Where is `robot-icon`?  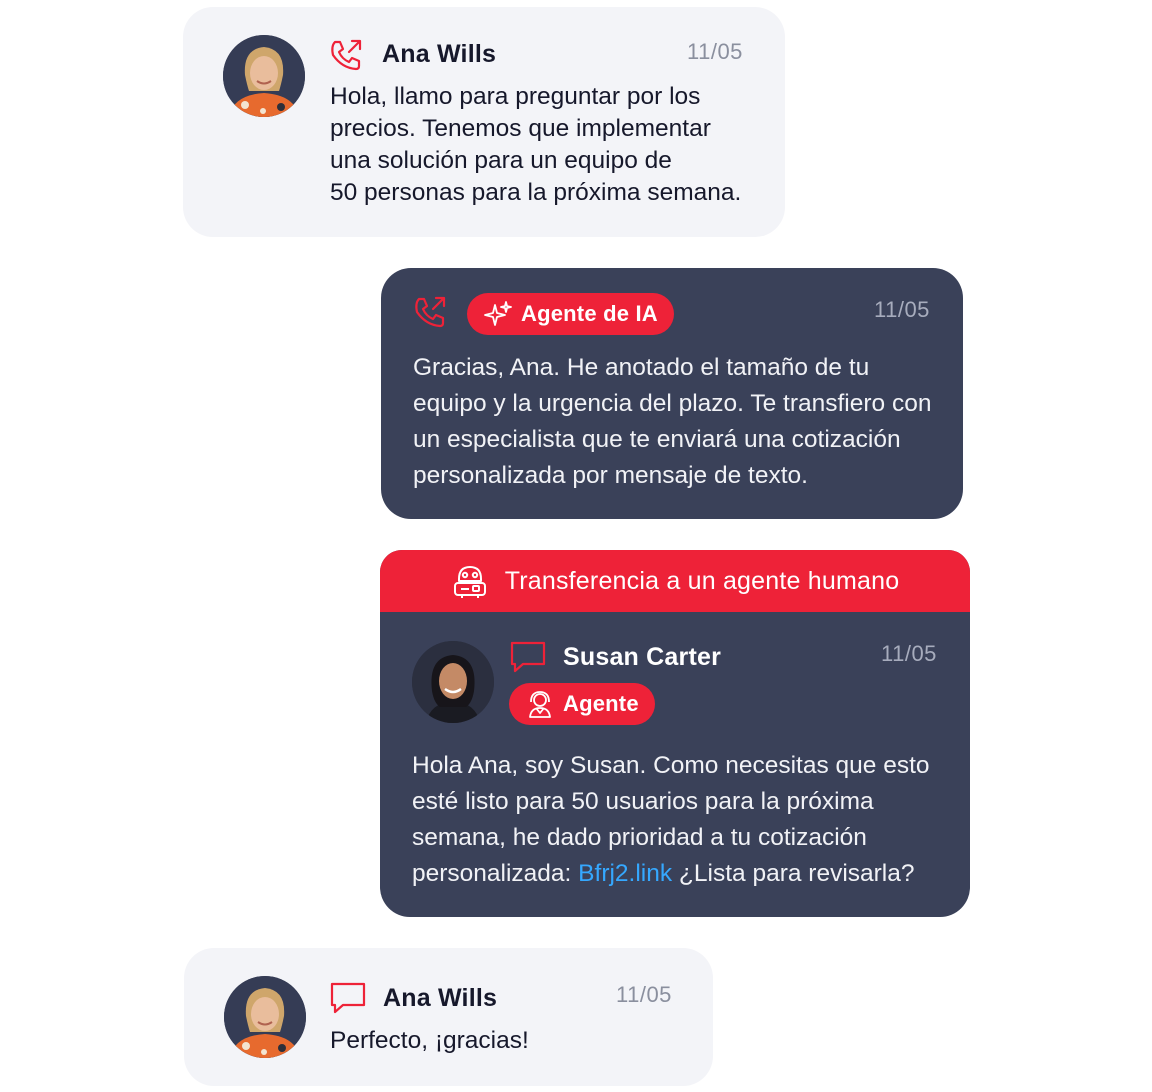 robot-icon is located at coordinates (470, 581).